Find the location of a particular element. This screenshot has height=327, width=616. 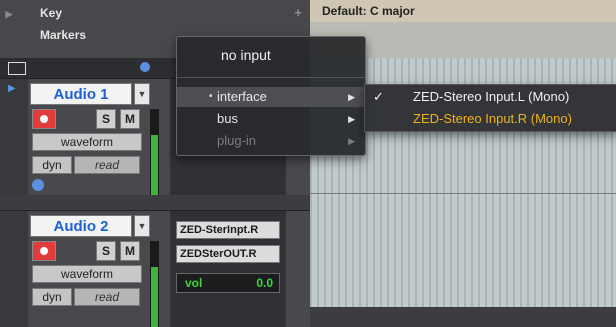

track-side-bar: ▶ is located at coordinates (14, 137).